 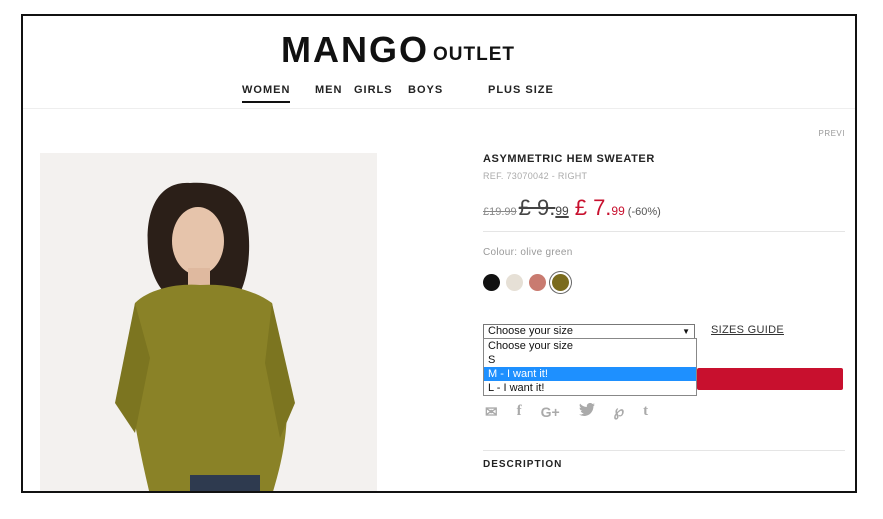 I want to click on current-sale-price: £ 7.99, so click(x=600, y=208).